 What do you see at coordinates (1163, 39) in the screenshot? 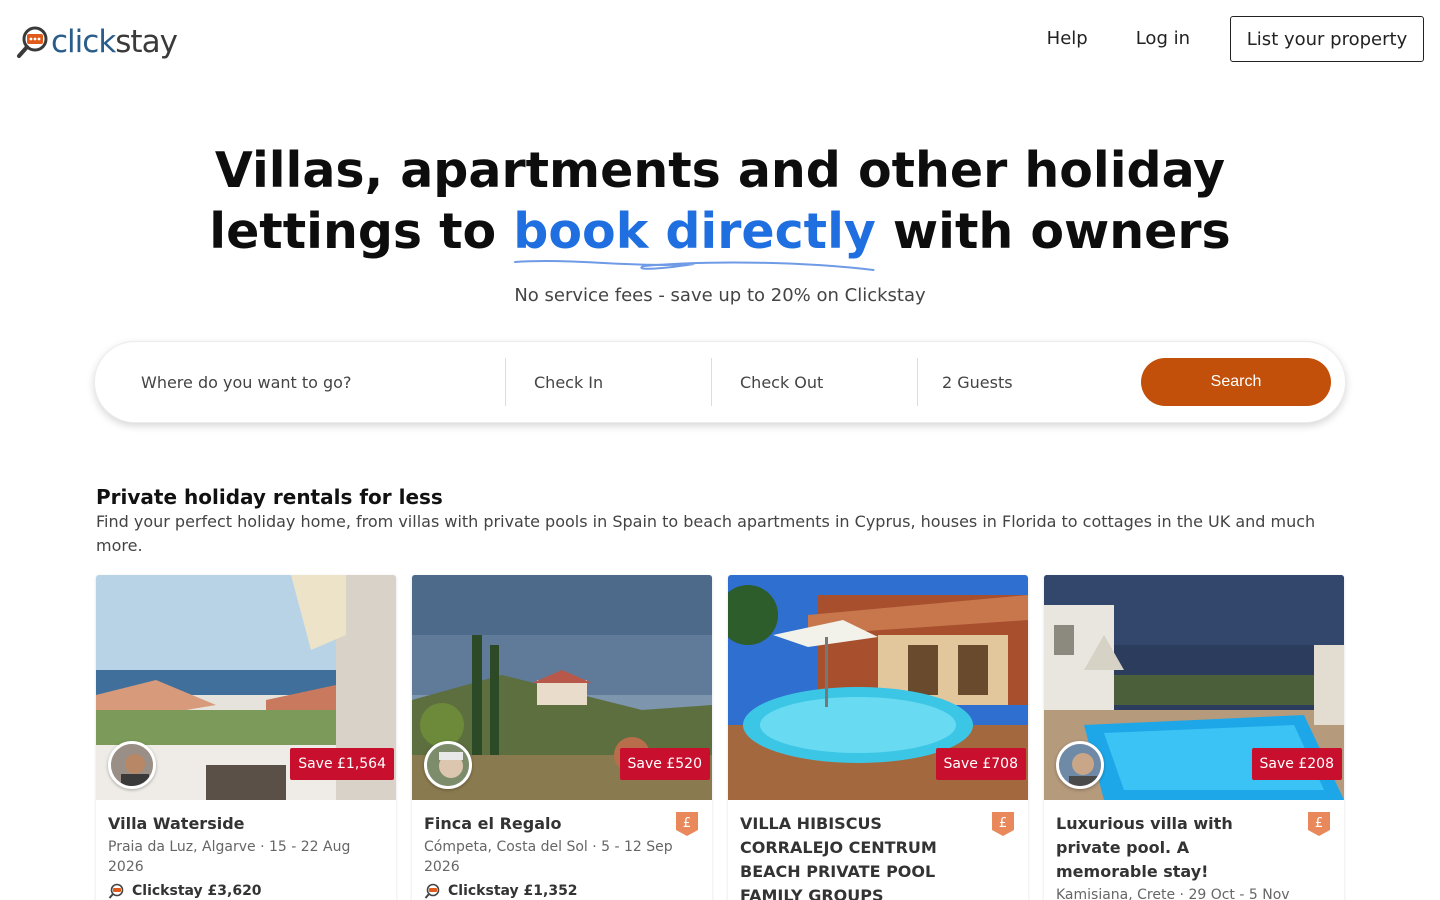
I see `login-link: Log in` at bounding box center [1163, 39].